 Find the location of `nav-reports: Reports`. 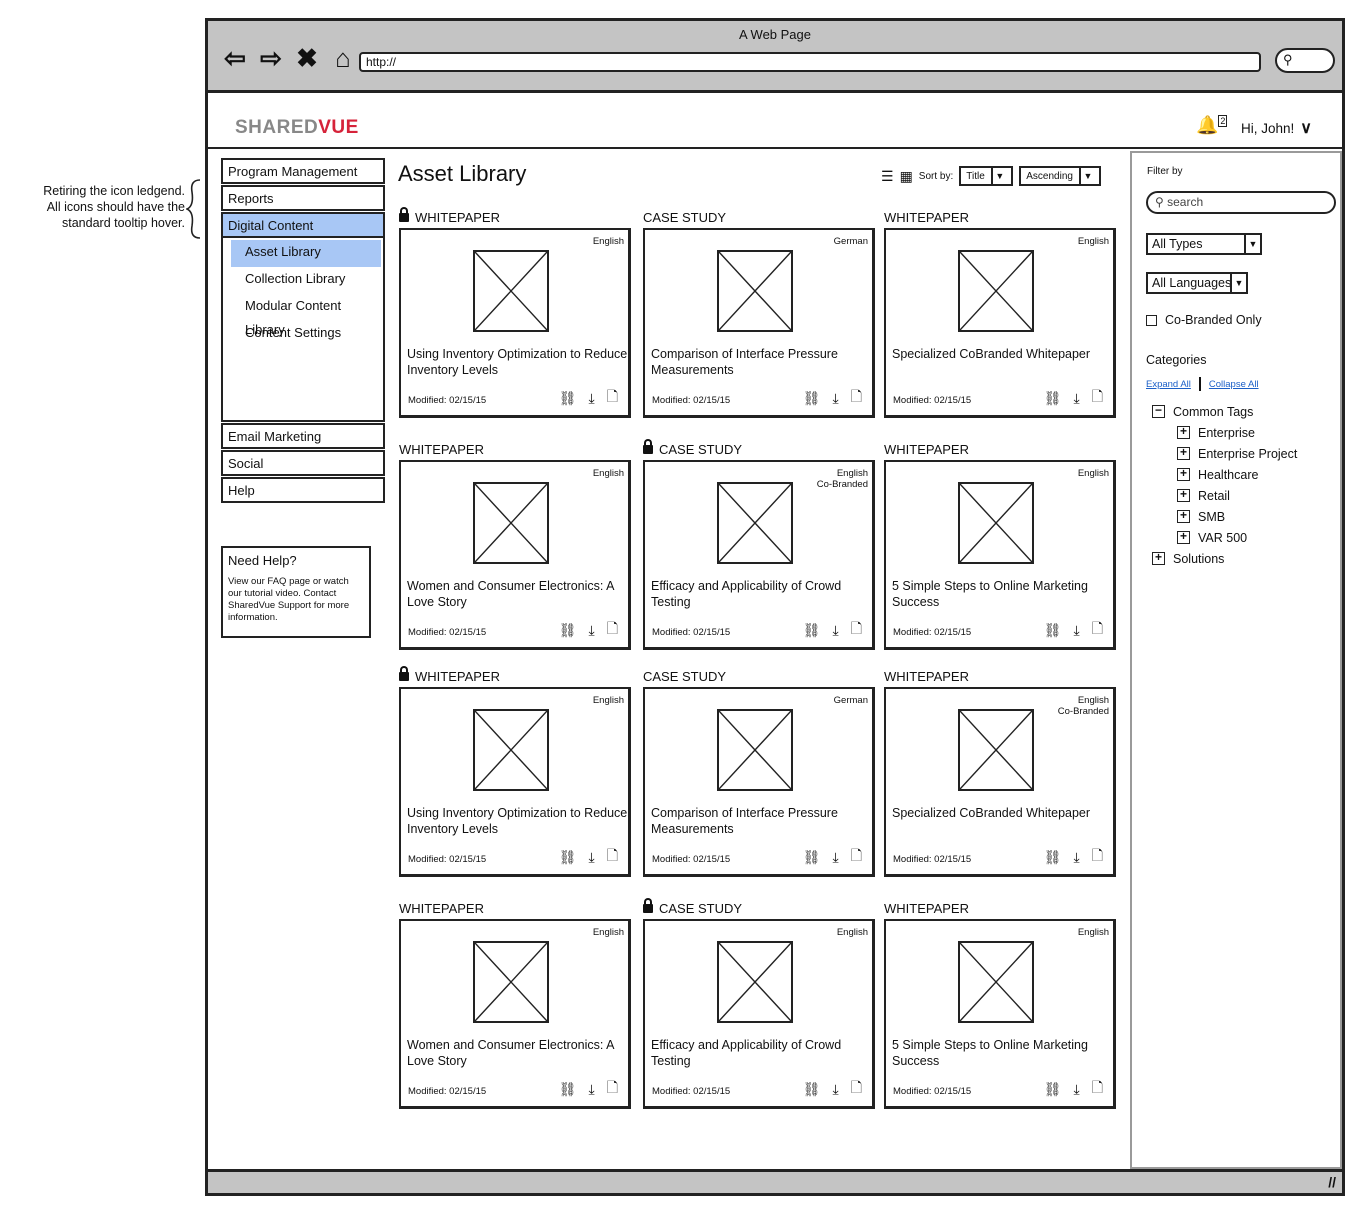

nav-reports: Reports is located at coordinates (303, 198).